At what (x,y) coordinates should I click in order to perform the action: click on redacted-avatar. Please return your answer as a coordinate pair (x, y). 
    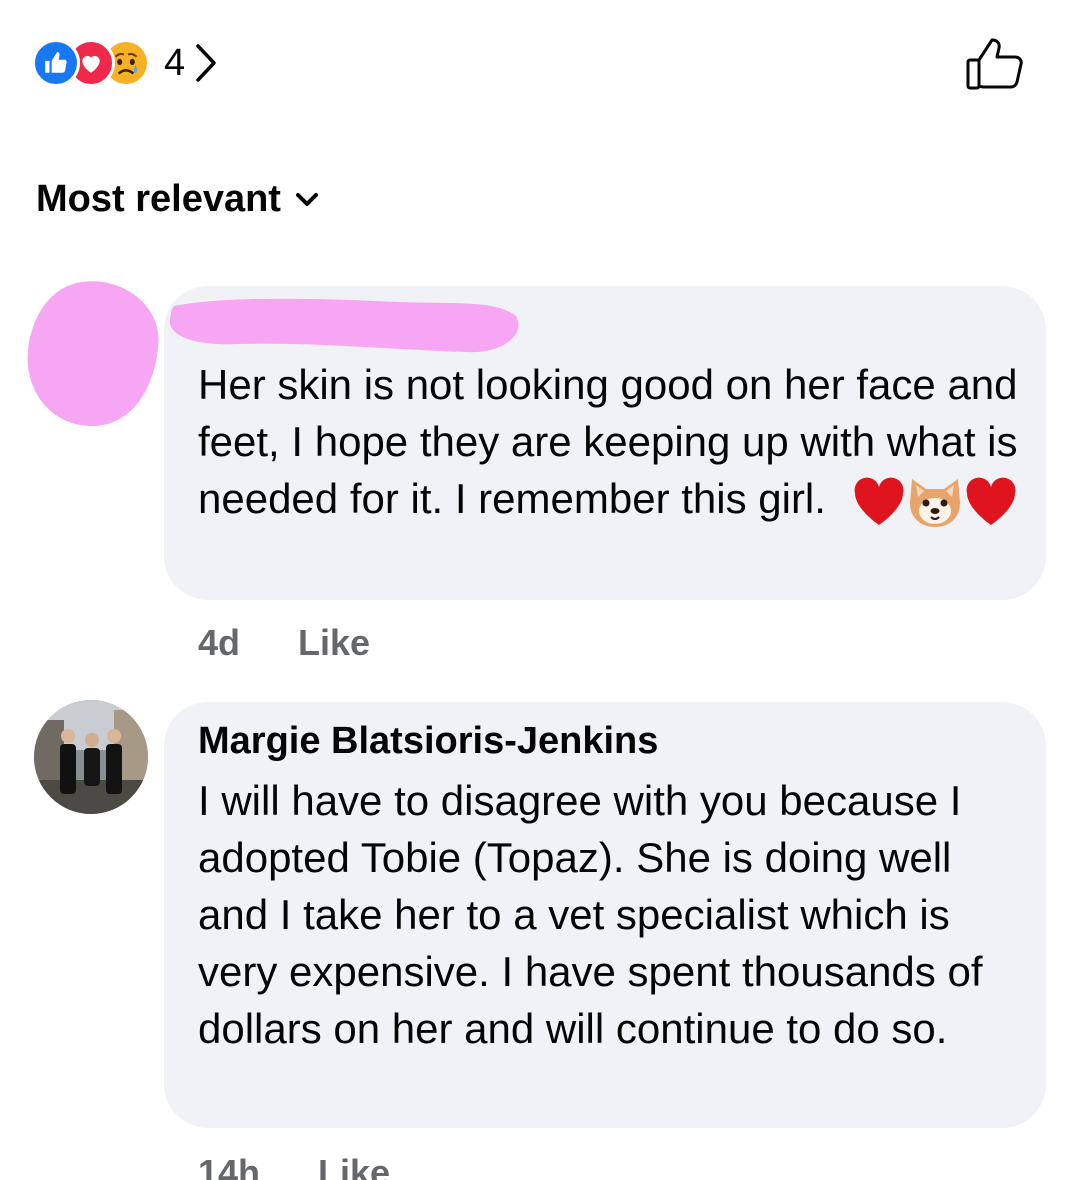
    Looking at the image, I should click on (92, 352).